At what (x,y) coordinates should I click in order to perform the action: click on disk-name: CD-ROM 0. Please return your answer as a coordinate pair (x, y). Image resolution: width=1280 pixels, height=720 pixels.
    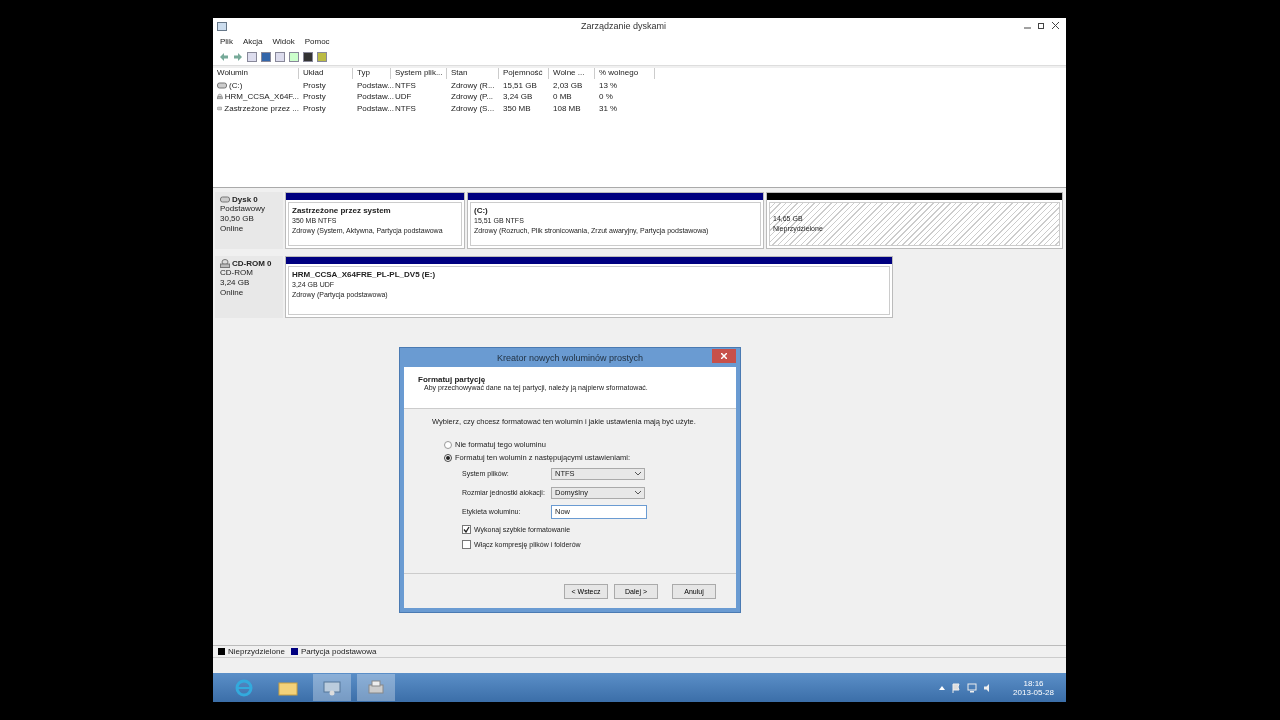
    Looking at the image, I should click on (252, 263).